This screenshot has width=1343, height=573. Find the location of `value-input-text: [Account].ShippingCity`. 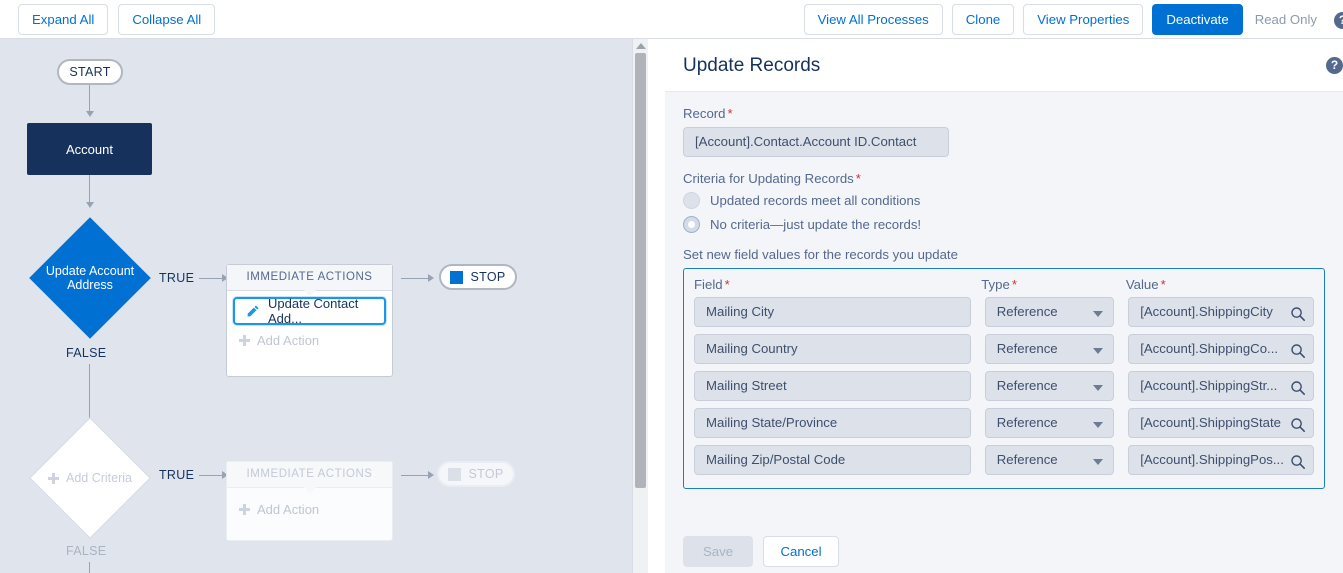

value-input-text: [Account].ShippingCity is located at coordinates (1206, 311).